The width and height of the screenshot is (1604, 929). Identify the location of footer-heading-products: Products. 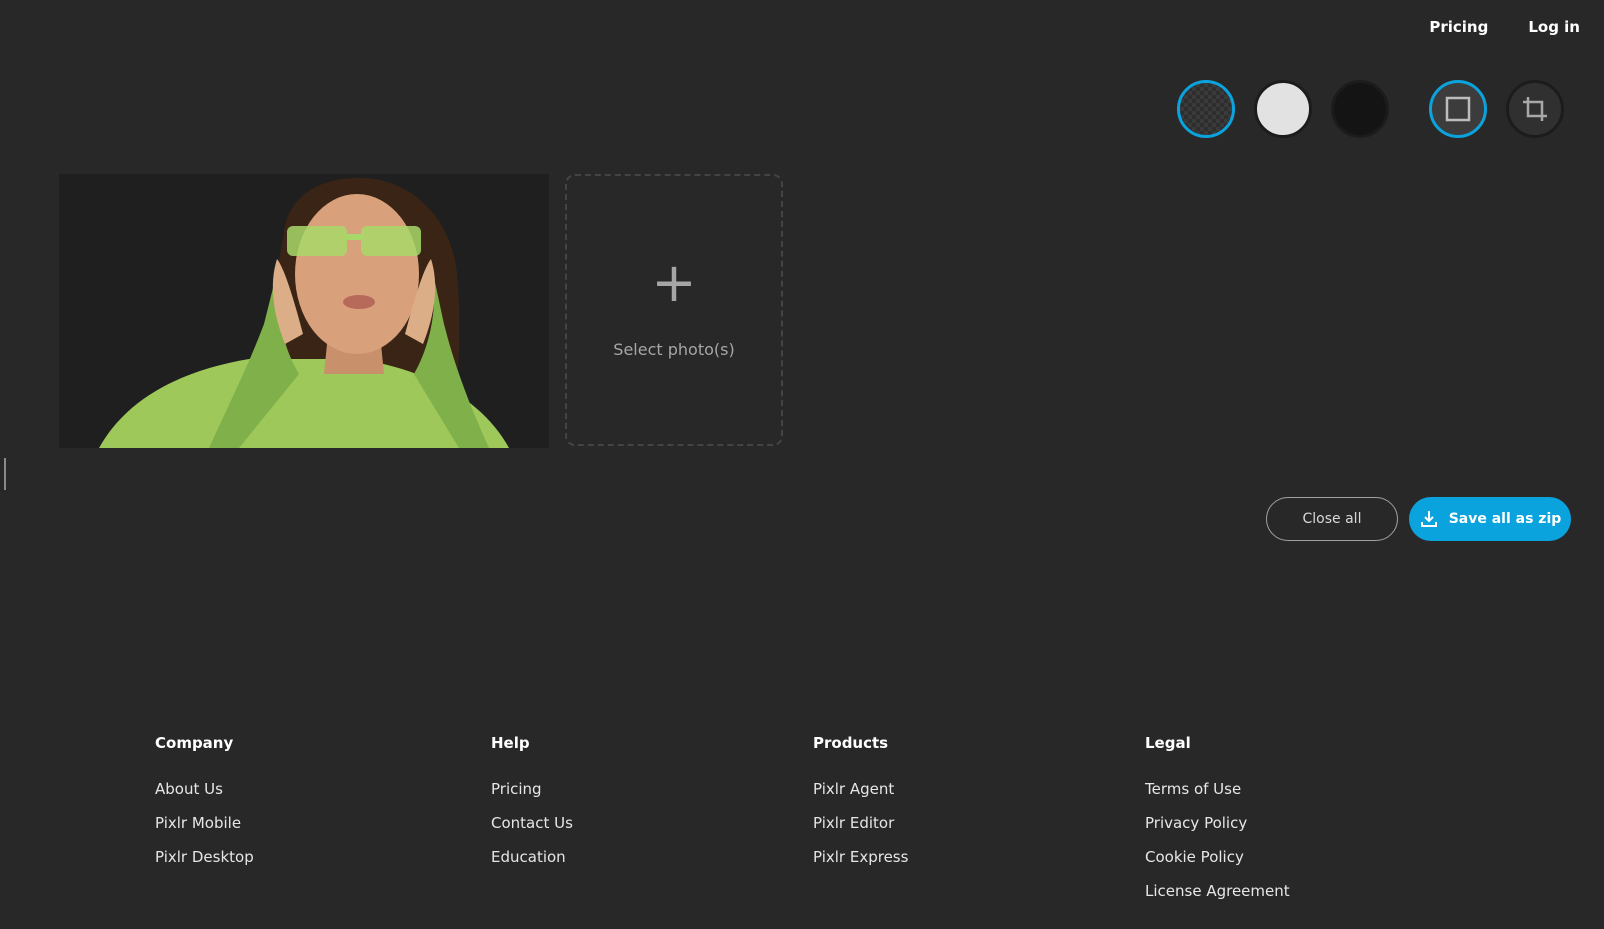
(851, 743).